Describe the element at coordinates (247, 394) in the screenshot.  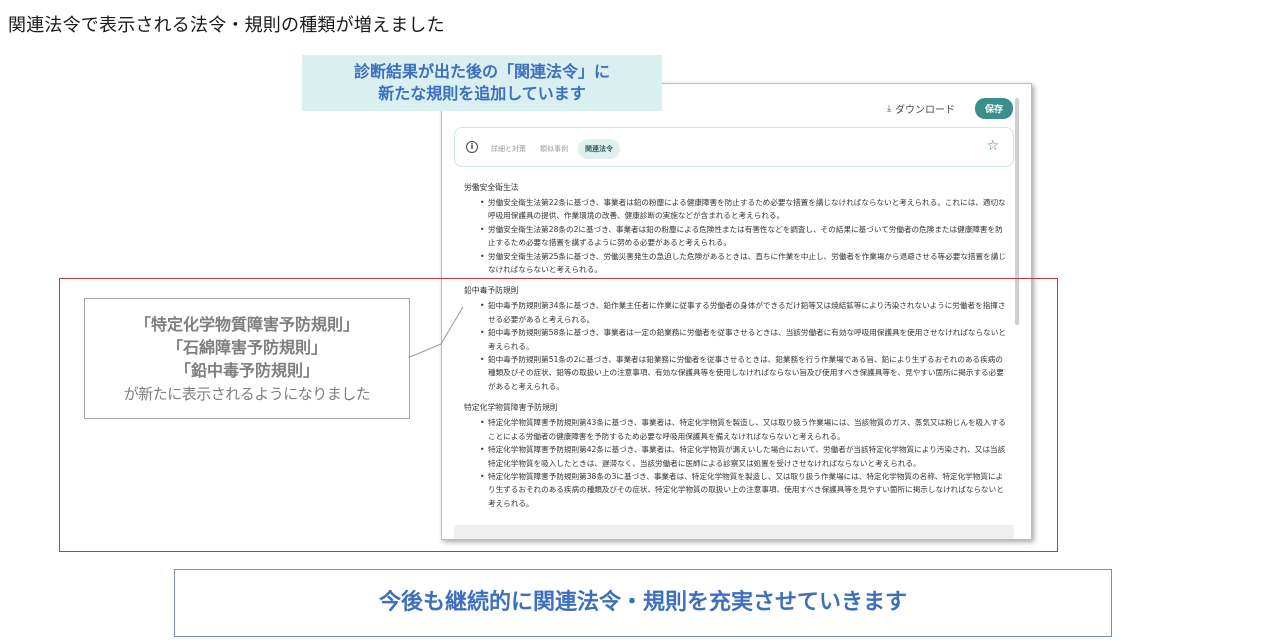
I see `annotation-note: が新たに表示されるようになりました` at that location.